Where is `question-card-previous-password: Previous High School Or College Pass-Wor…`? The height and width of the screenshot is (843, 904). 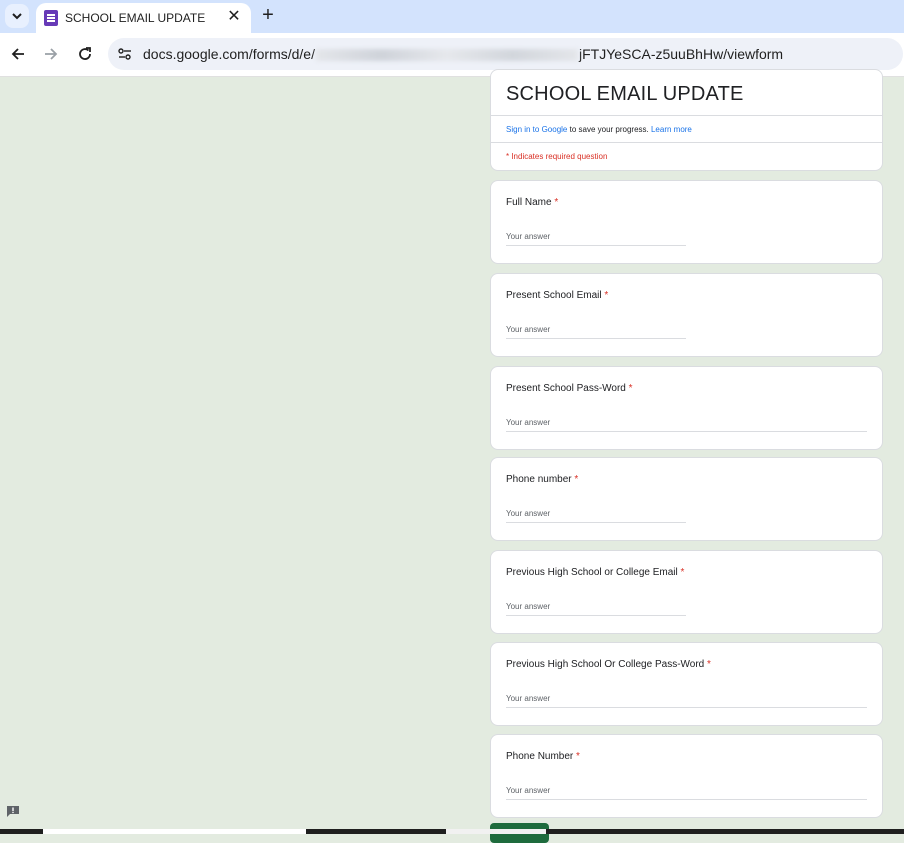 question-card-previous-password: Previous High School Or College Pass-Wor… is located at coordinates (686, 684).